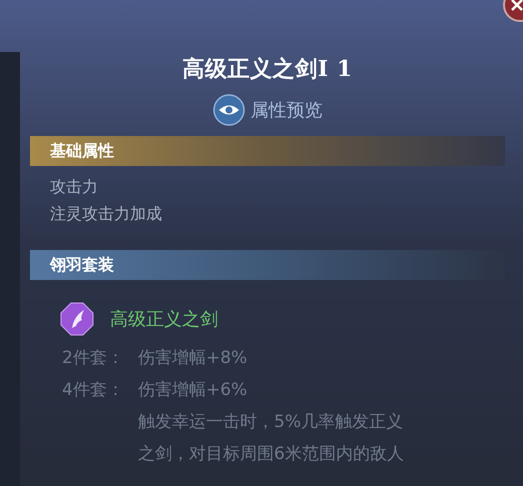  Describe the element at coordinates (93, 358) in the screenshot. I see `bonus-label: 2件套：` at that location.